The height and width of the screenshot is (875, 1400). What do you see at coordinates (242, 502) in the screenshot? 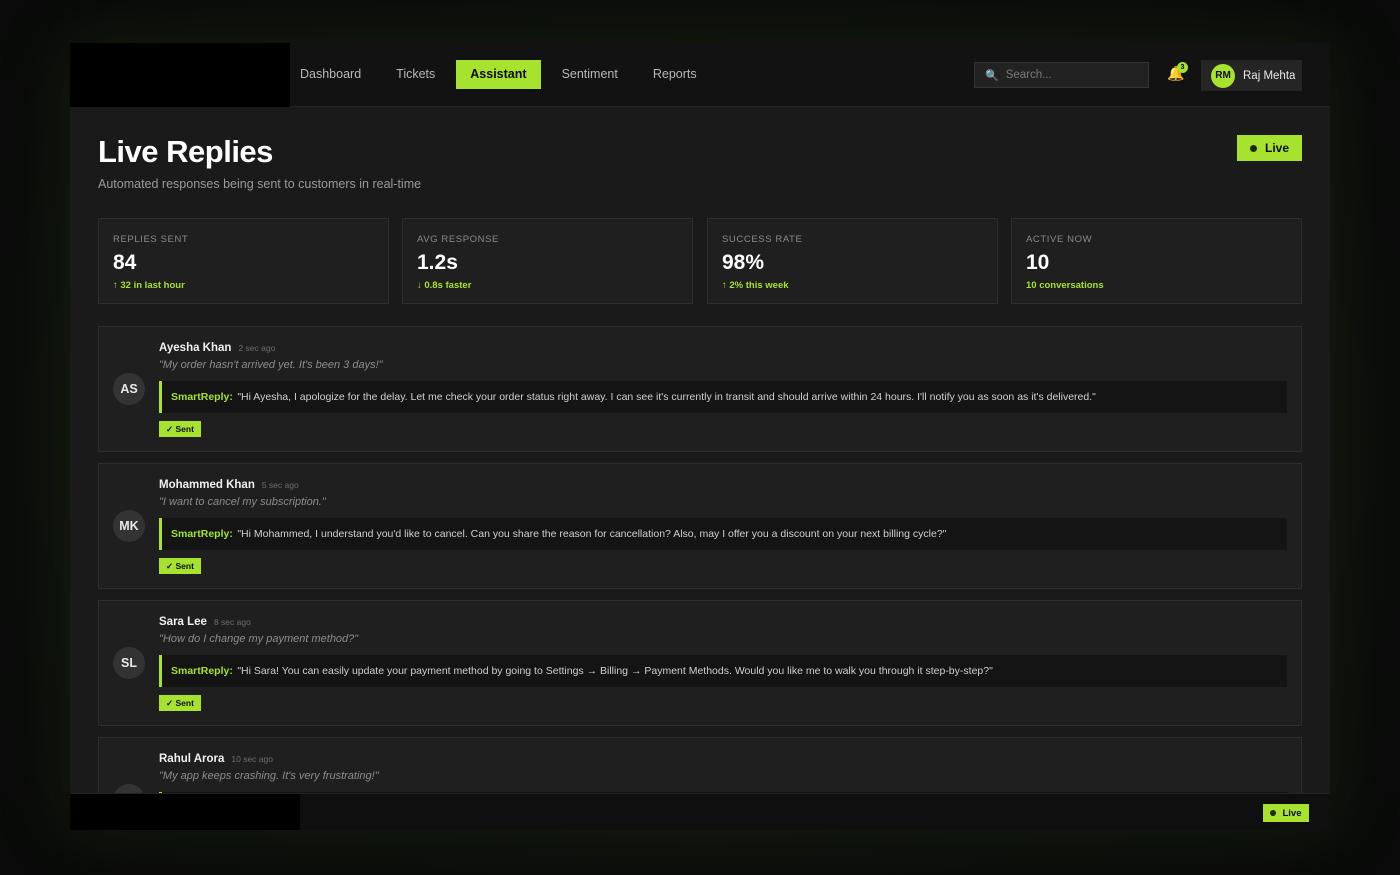
I see `customer-message: "I want to cancel my subscription."` at bounding box center [242, 502].